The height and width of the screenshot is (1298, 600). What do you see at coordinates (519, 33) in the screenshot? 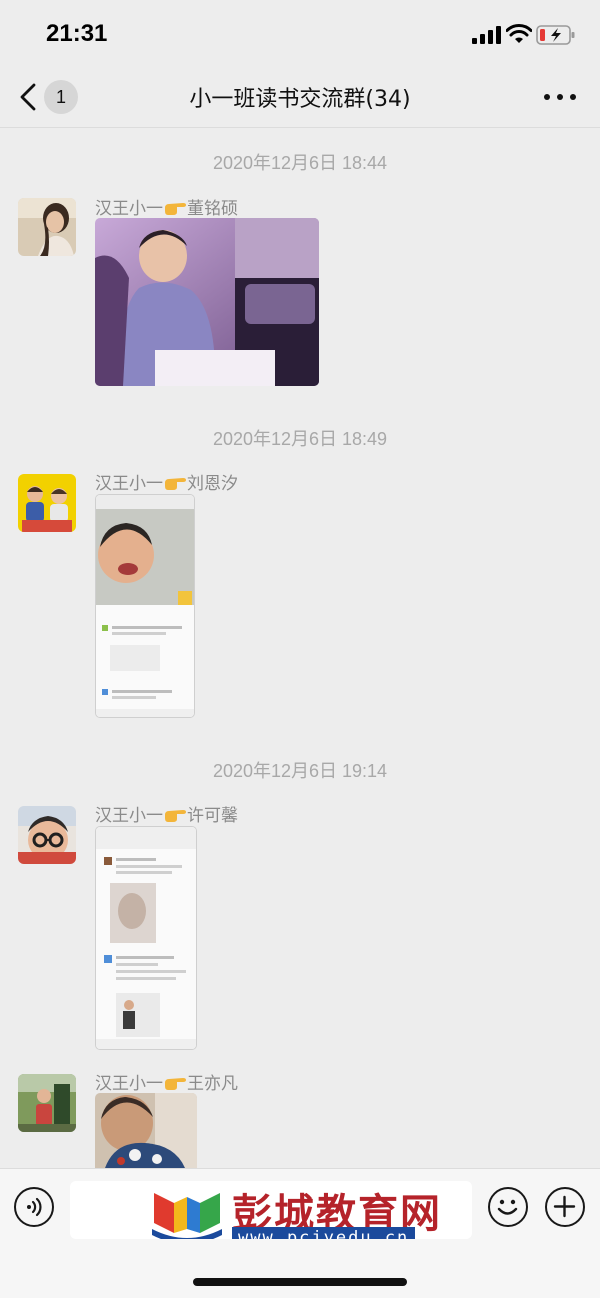
I see `wifi-icon` at bounding box center [519, 33].